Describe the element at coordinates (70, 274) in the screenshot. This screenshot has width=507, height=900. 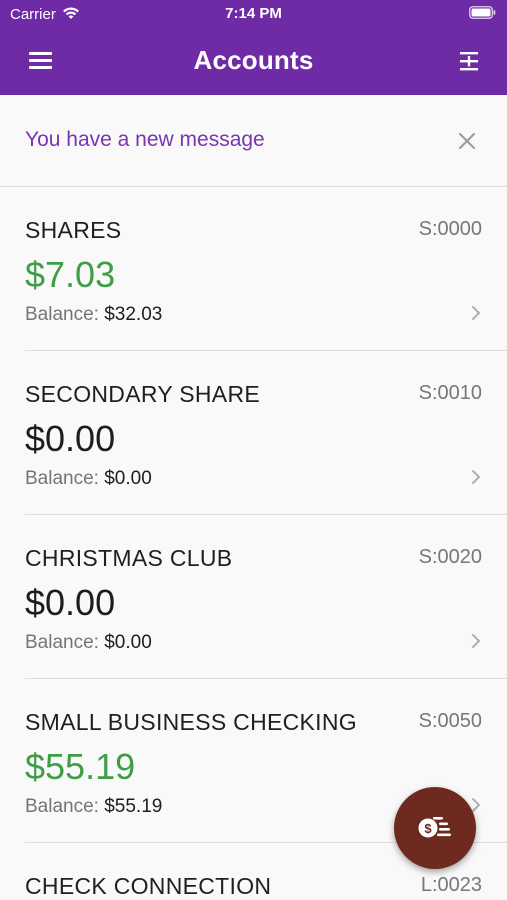
I see `available-amount: $7.03` at that location.